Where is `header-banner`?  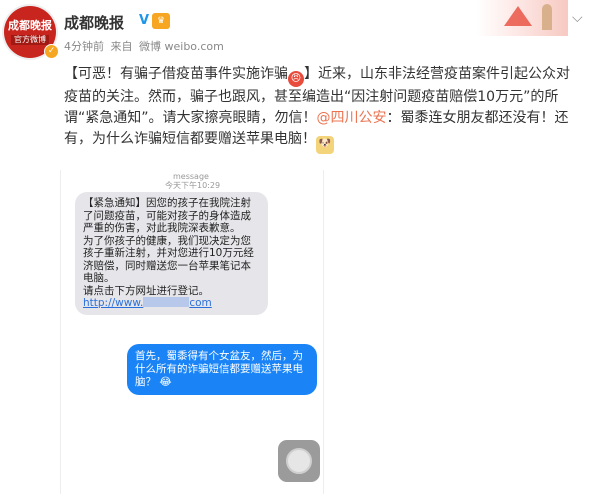 header-banner is located at coordinates (522, 18).